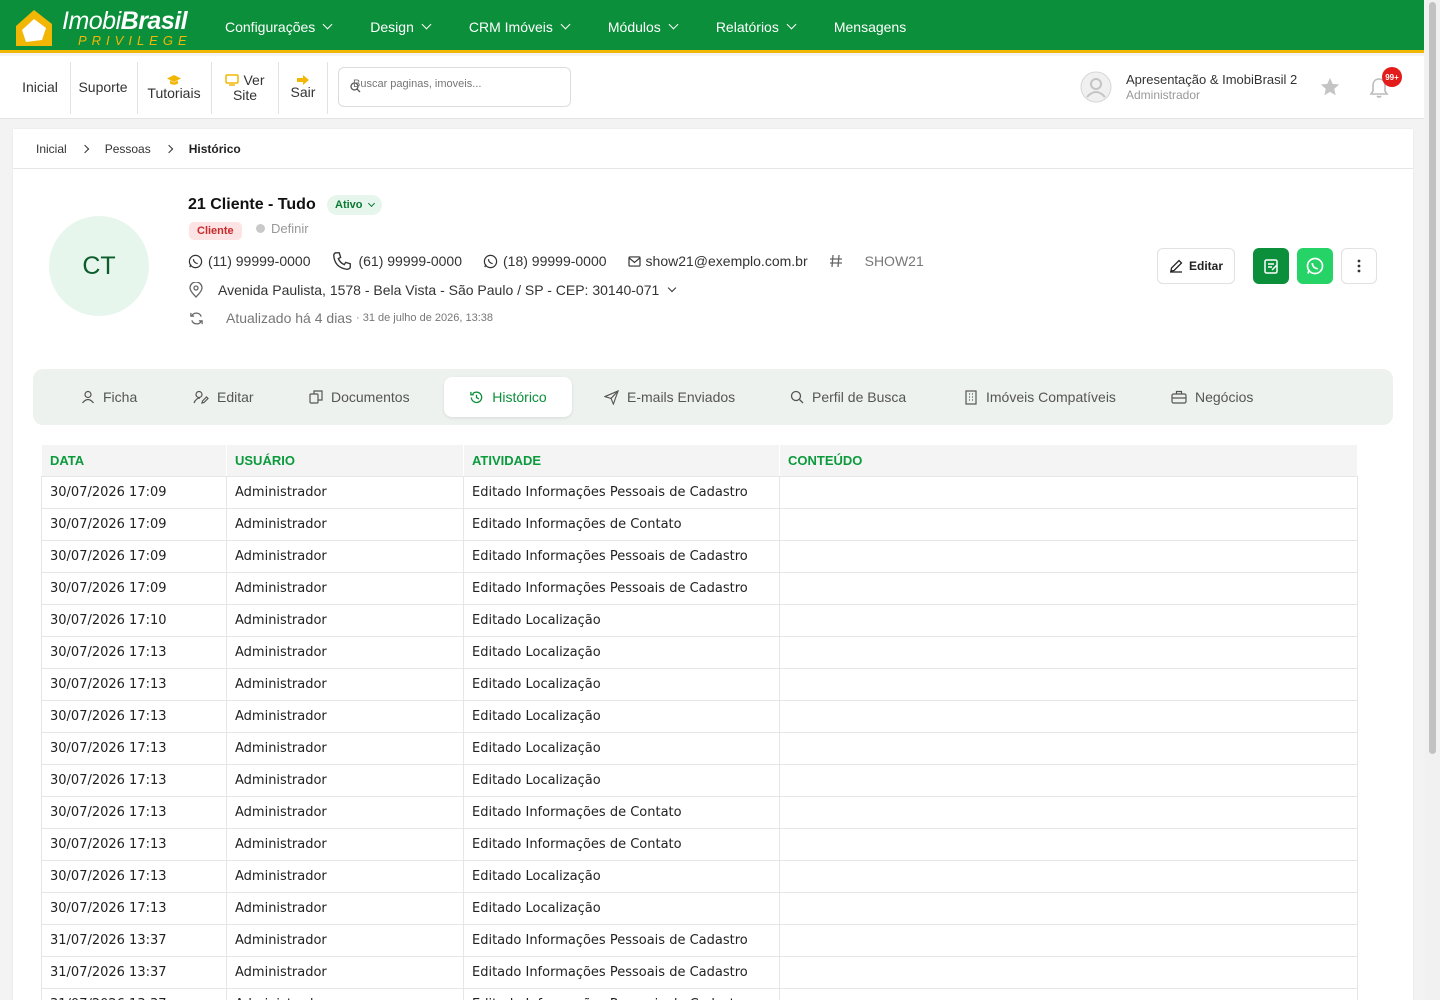  What do you see at coordinates (88, 397) in the screenshot?
I see `user-icon` at bounding box center [88, 397].